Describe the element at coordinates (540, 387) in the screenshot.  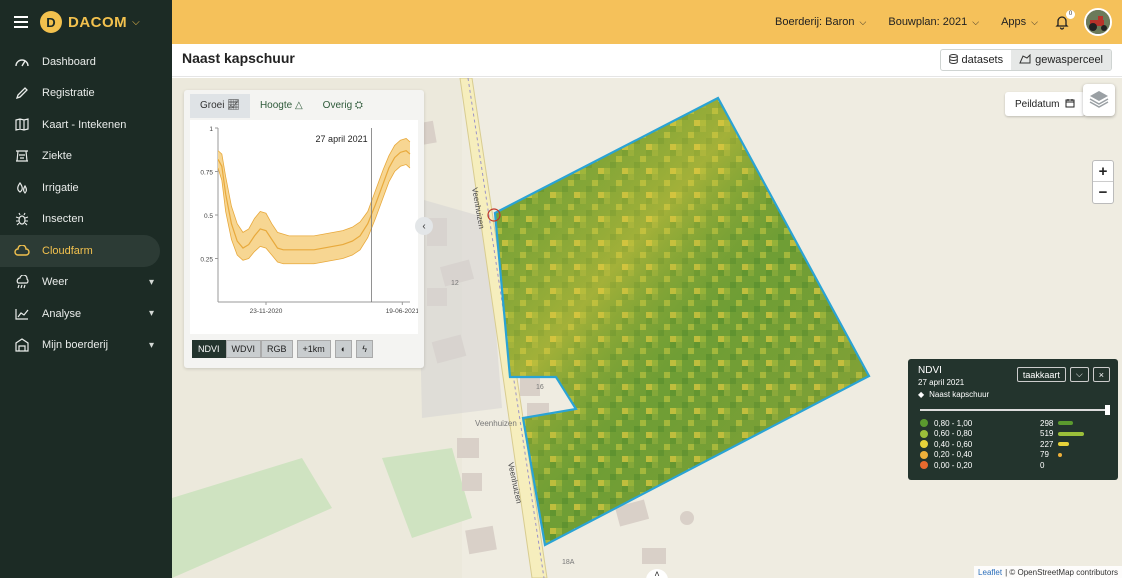
I see `house-number: 16` at that location.